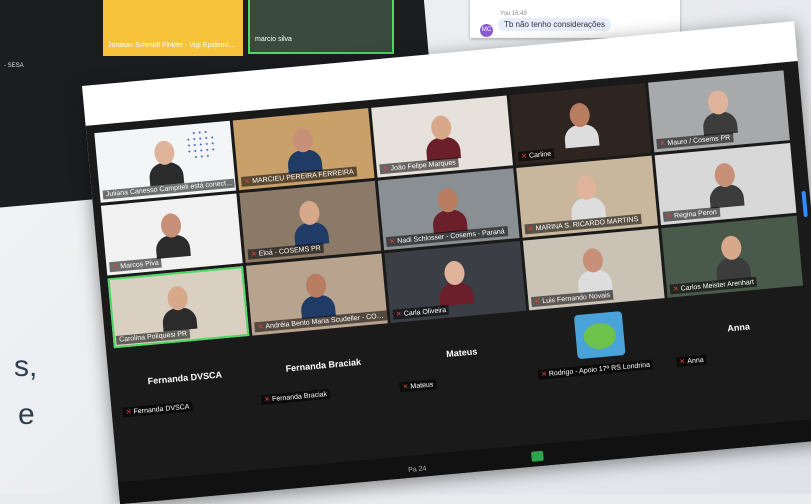 Image resolution: width=811 pixels, height=504 pixels. I want to click on participant-tile: Fernanda DVSCA ✕Fernanda DVSCA, so click(185, 379).